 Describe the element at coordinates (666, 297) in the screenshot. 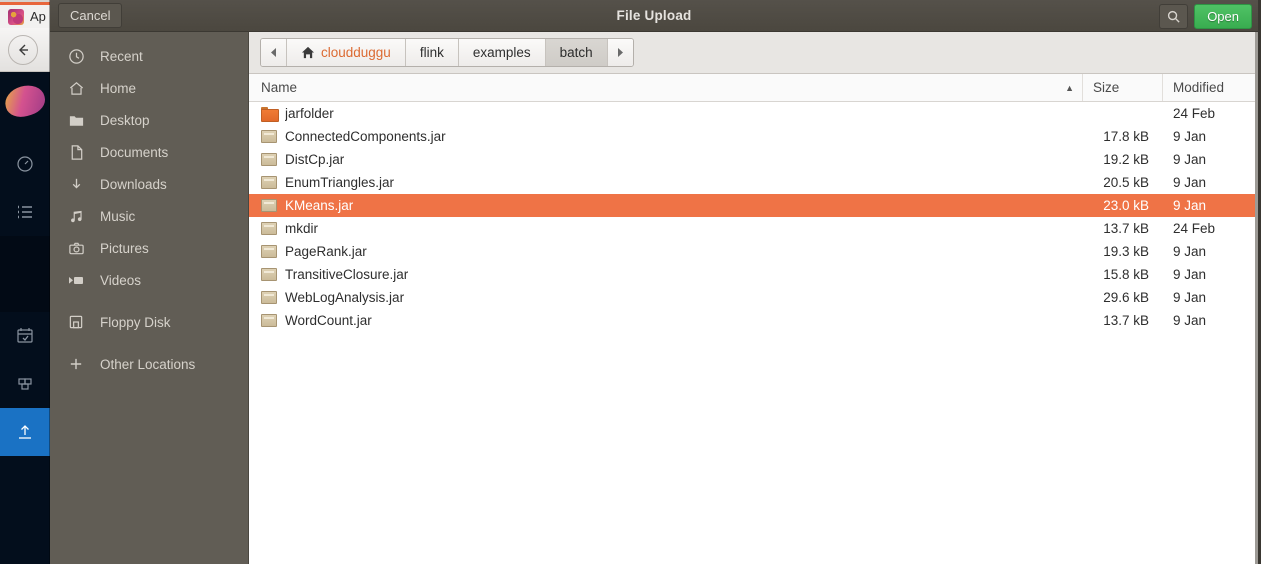

I see `file-name-cell: WebLogAnalysis.jar` at that location.